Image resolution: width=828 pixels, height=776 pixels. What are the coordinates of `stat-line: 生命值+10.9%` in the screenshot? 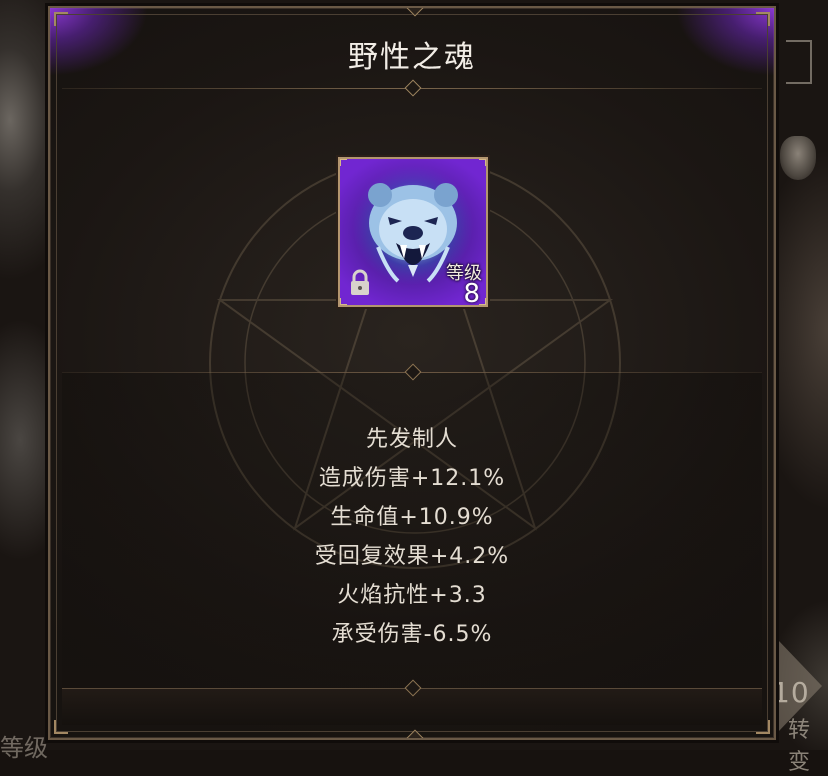 It's located at (412, 517).